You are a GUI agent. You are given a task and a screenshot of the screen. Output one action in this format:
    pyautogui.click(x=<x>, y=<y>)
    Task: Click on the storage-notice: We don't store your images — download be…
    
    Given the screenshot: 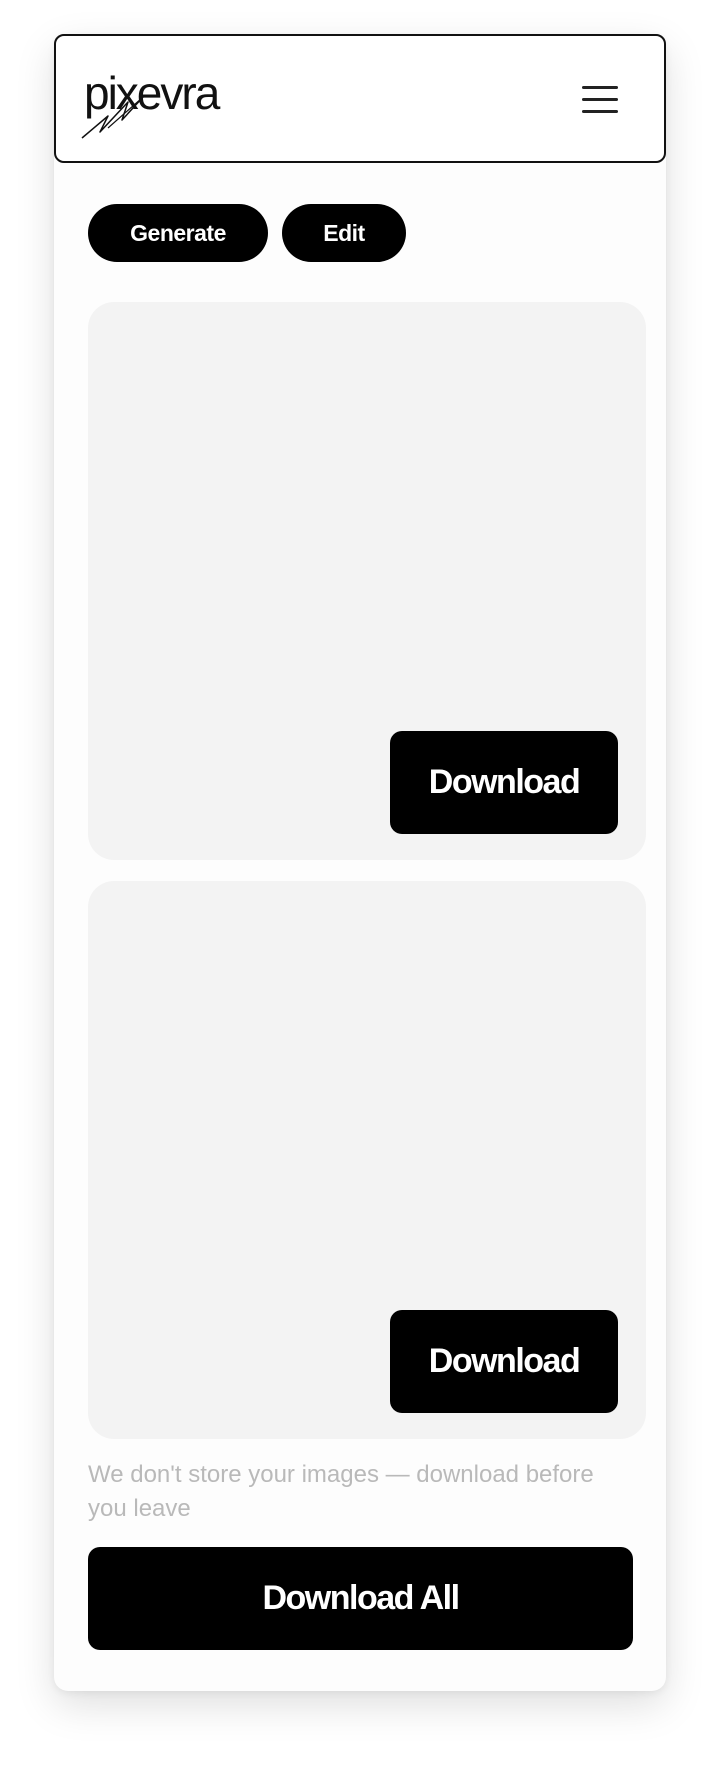 What is the action you would take?
    pyautogui.click(x=341, y=1491)
    